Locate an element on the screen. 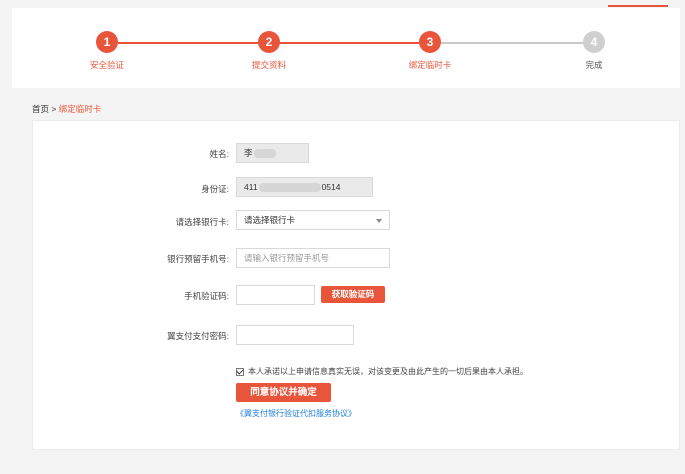  top-accent-bar is located at coordinates (638, 6).